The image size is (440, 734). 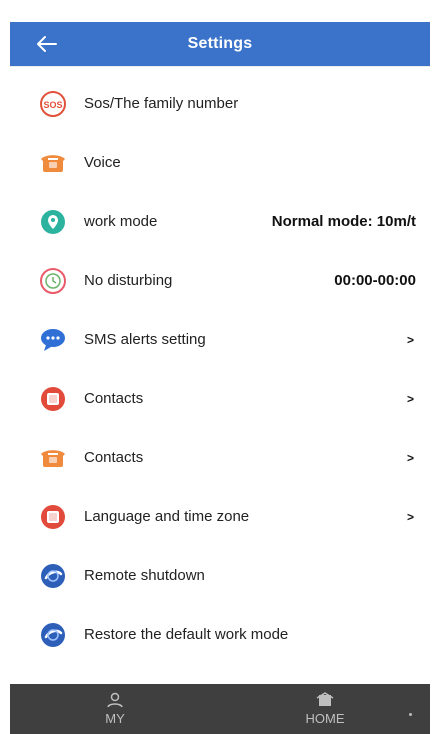 I want to click on settings-item-voice: Voice, so click(x=220, y=162).